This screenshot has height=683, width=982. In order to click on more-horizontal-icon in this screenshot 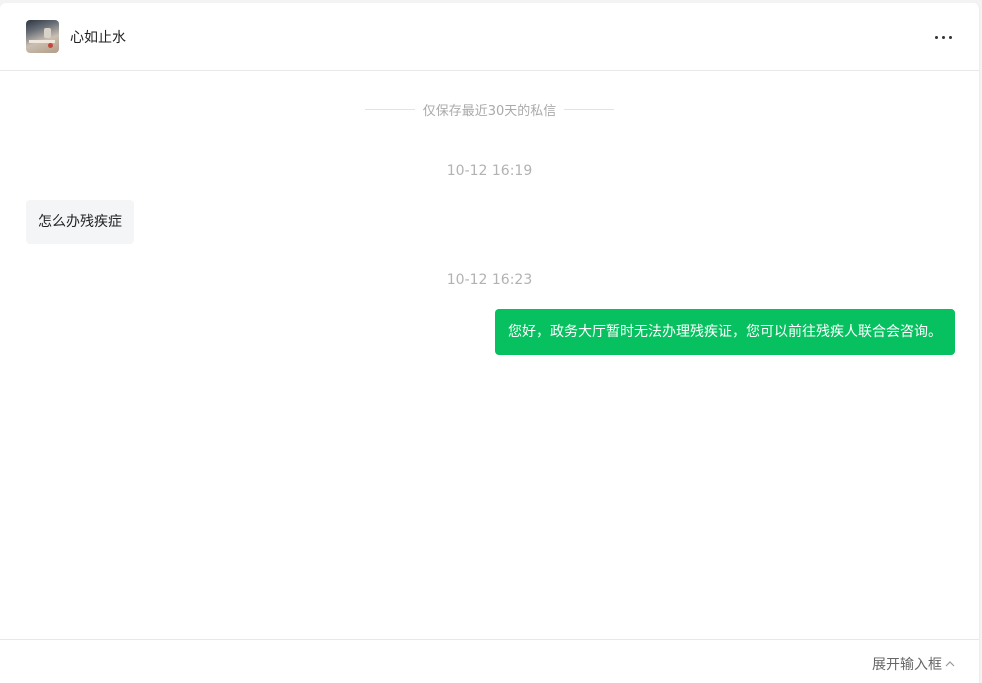, I will do `click(943, 37)`.